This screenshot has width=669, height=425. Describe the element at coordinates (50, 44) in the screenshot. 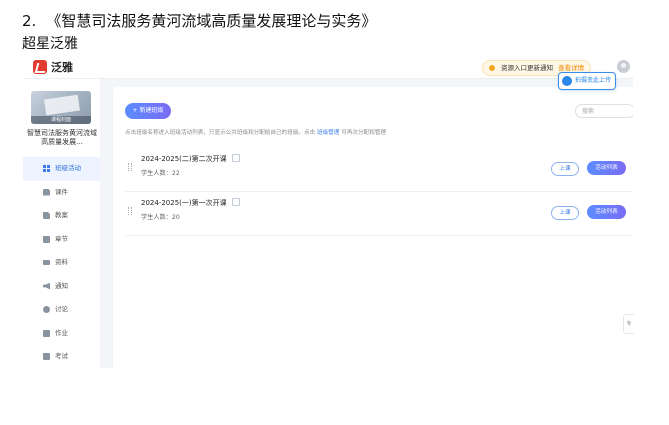

I see `document-subtitle: 超星泛雅` at that location.